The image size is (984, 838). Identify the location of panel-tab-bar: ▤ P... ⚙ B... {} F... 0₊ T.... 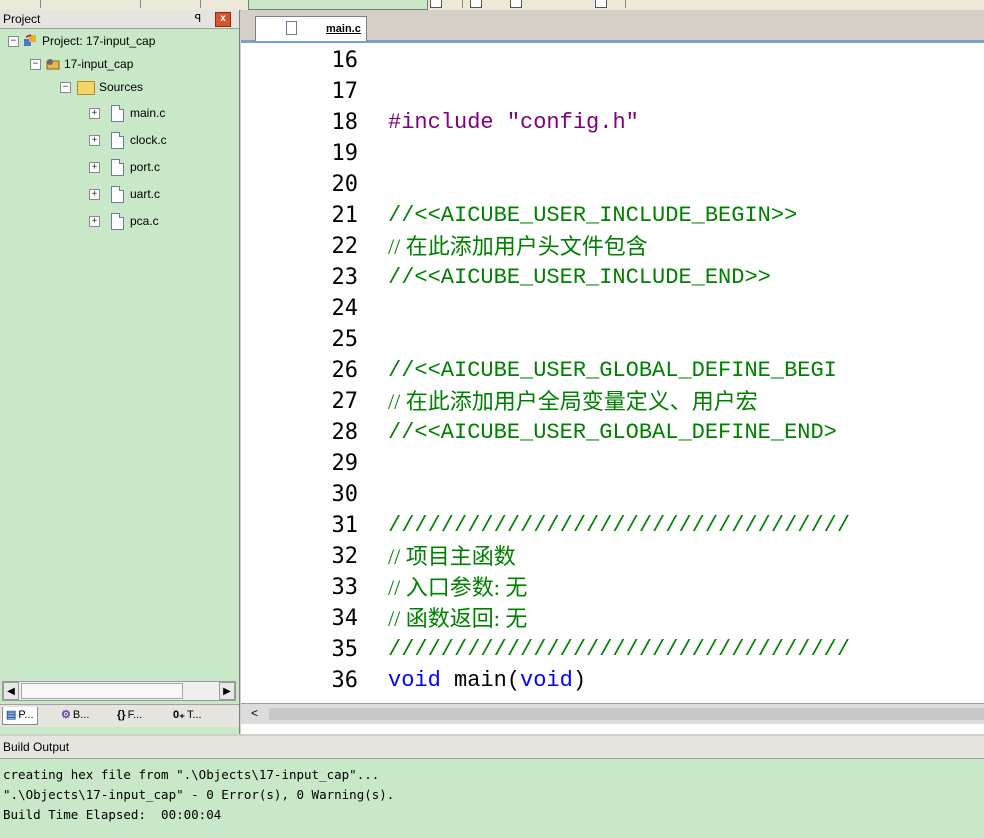
(119, 715).